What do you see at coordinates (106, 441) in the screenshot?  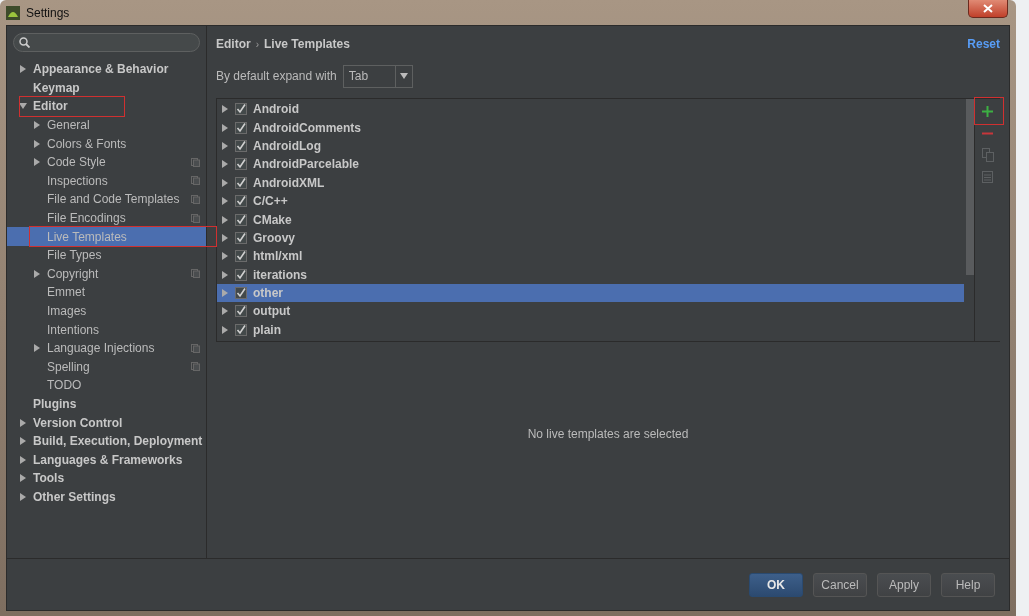 I see `settings-tree-item: Build, Execution, Deployment` at bounding box center [106, 441].